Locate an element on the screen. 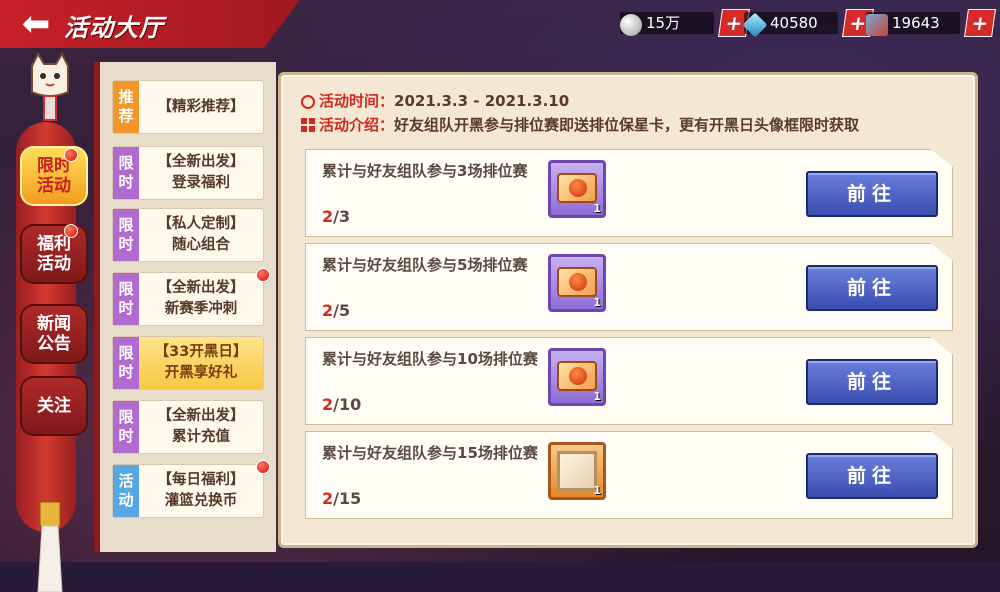 Image resolution: width=1000 pixels, height=592 pixels. ticket-icon is located at coordinates (877, 25).